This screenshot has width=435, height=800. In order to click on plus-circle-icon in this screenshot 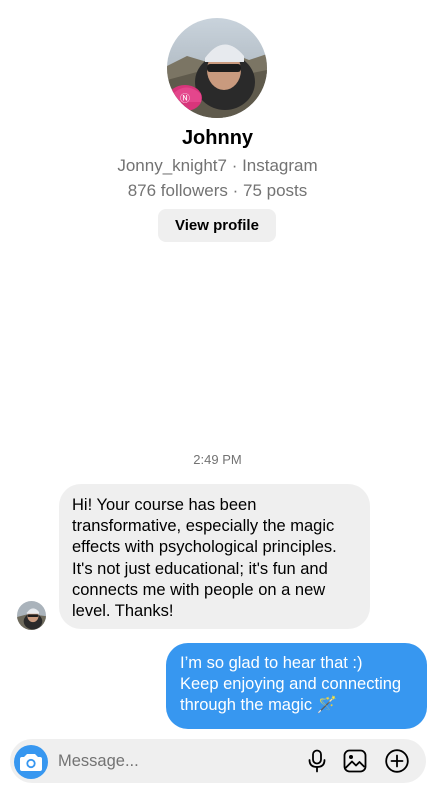, I will do `click(397, 761)`.